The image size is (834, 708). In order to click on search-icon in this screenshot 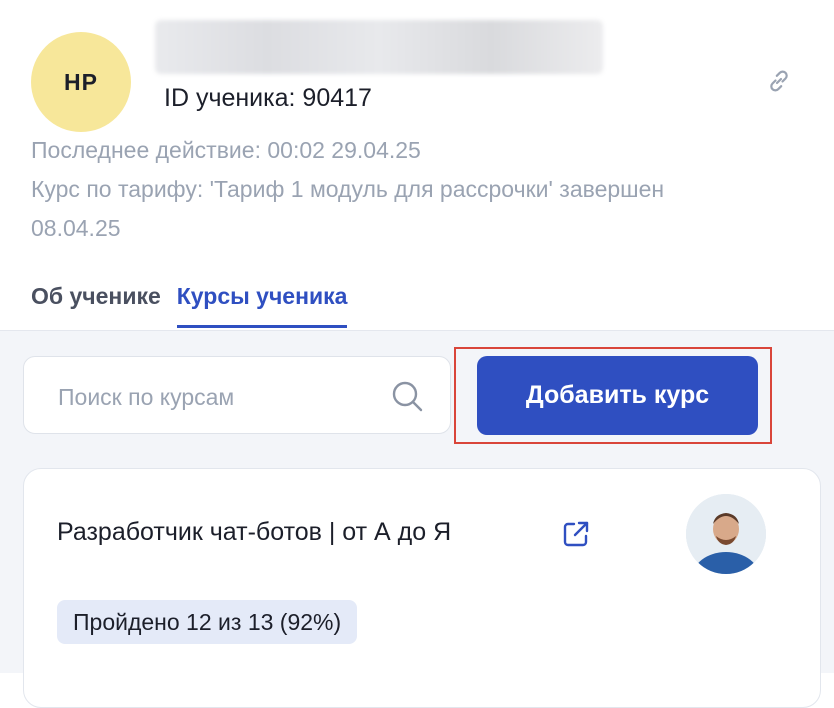, I will do `click(407, 396)`.